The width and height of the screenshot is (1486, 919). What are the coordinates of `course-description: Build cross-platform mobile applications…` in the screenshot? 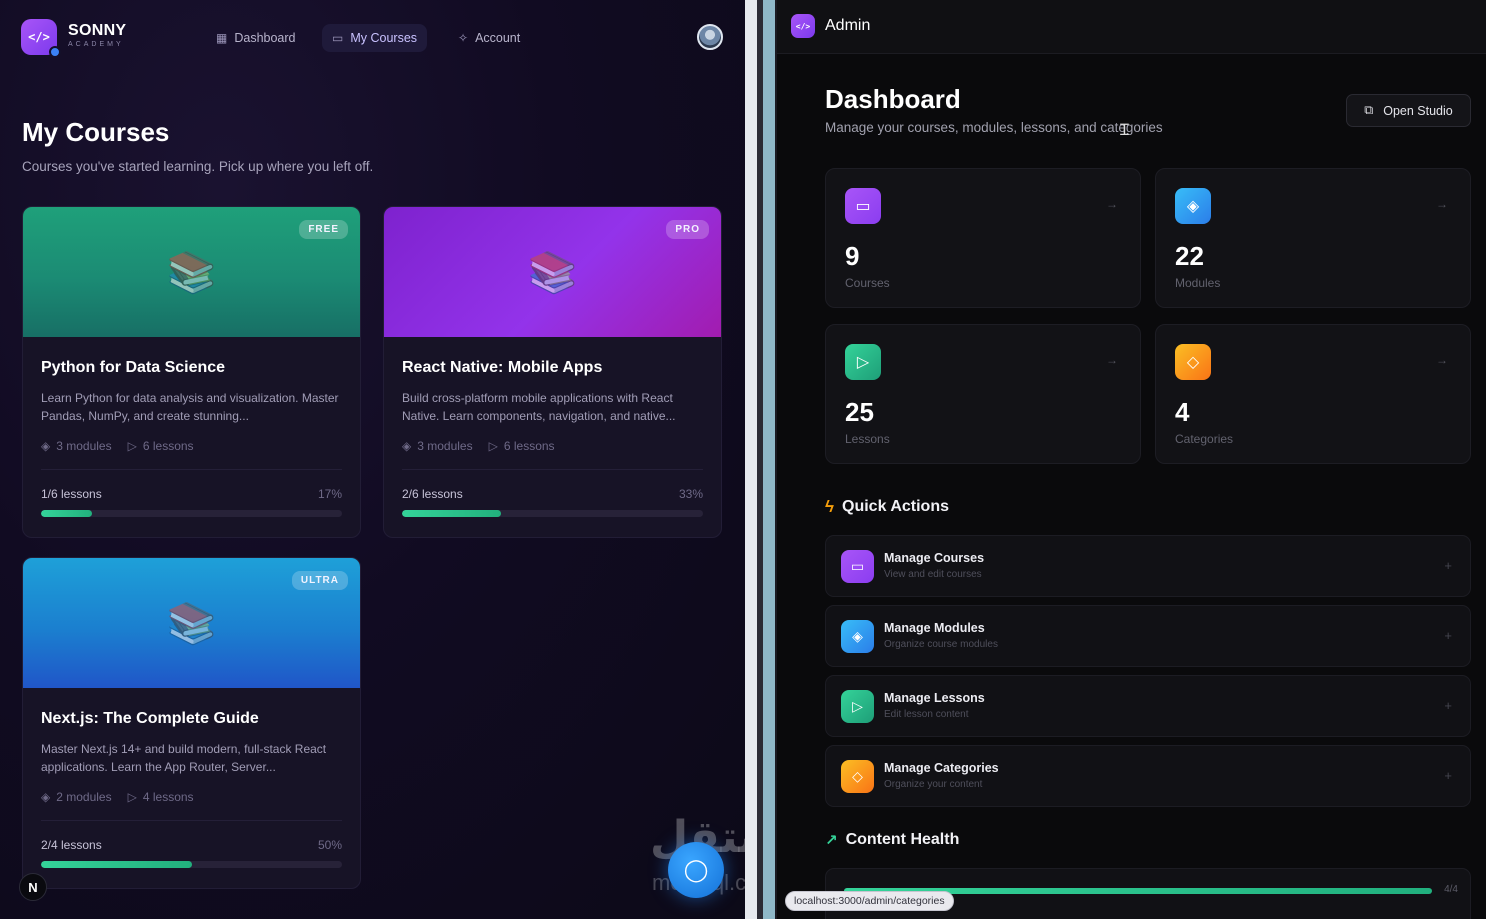 It's located at (539, 407).